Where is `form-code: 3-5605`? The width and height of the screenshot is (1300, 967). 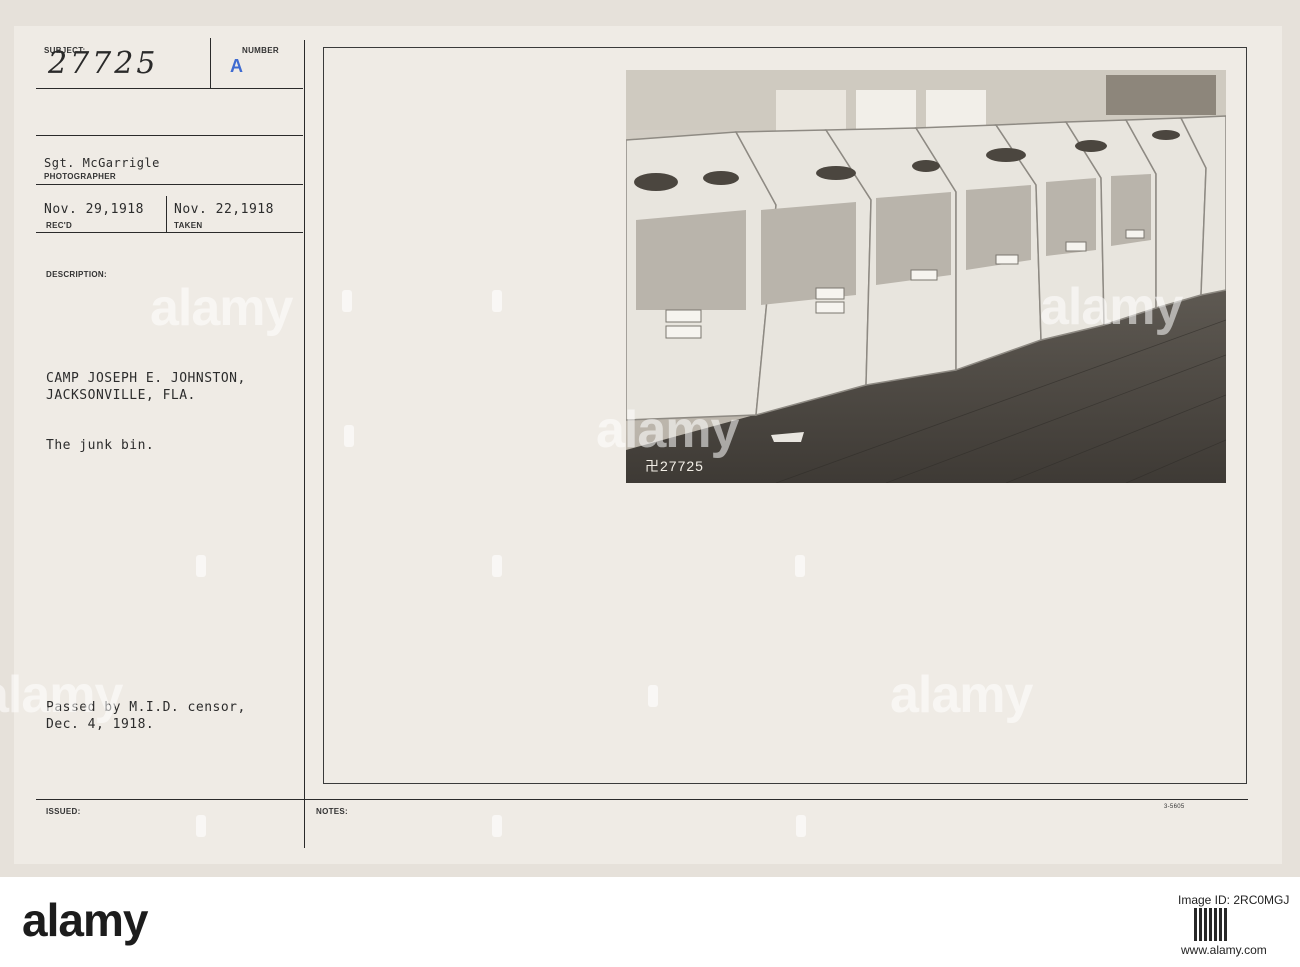
form-code: 3-5605 is located at coordinates (1174, 807).